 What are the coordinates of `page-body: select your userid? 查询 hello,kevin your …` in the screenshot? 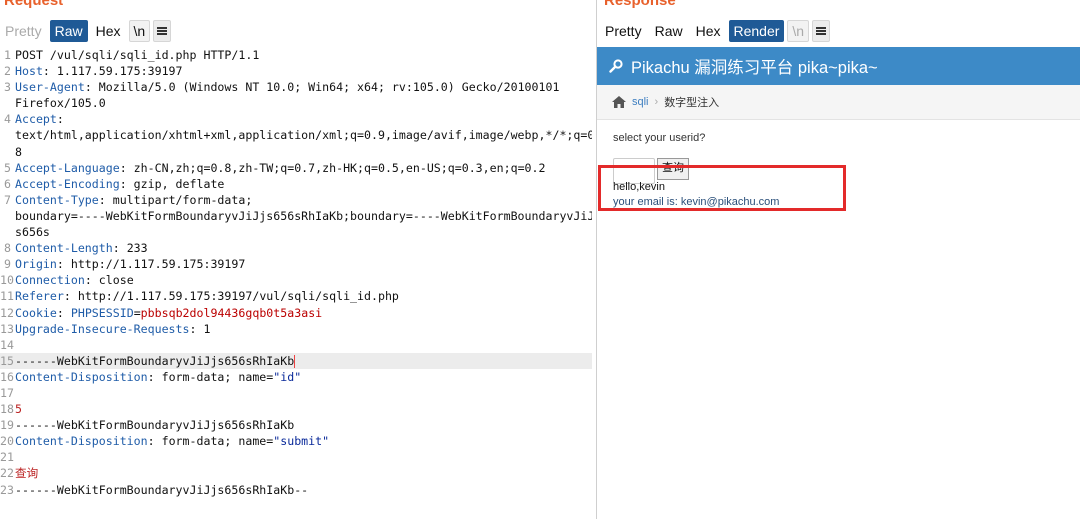 It's located at (838, 171).